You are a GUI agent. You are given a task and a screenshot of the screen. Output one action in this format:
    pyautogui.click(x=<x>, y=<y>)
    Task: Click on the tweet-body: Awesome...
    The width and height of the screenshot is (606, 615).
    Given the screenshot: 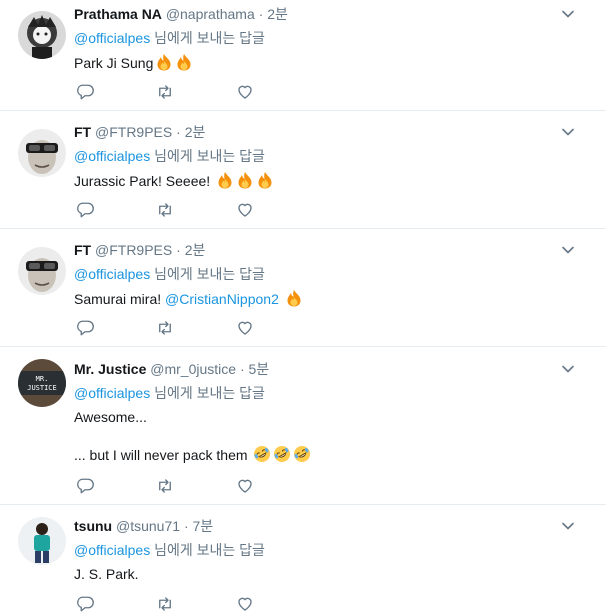 What is the action you would take?
    pyautogui.click(x=110, y=417)
    